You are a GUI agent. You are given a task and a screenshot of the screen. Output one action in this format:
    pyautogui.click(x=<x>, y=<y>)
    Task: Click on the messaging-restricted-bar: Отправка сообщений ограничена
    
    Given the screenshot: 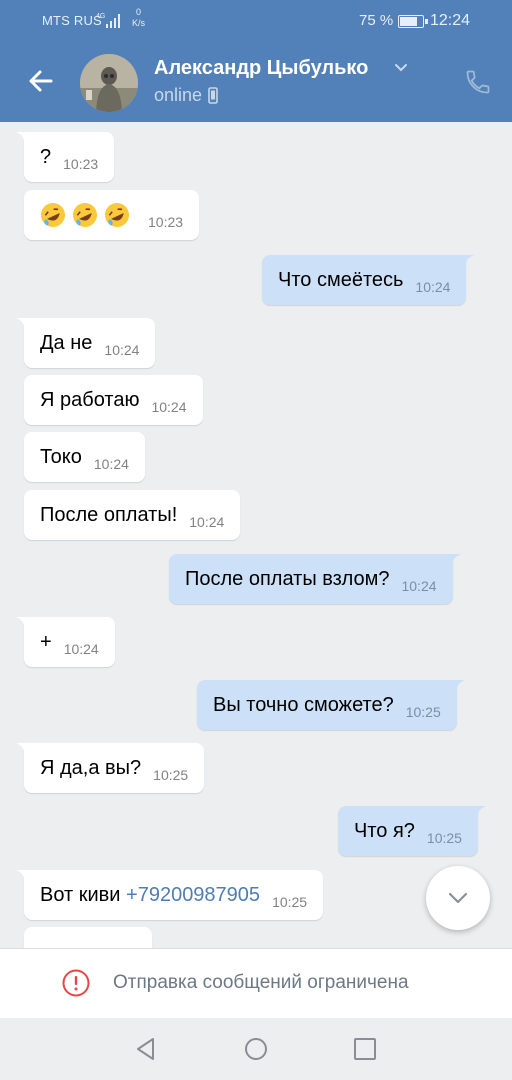 What is the action you would take?
    pyautogui.click(x=256, y=983)
    